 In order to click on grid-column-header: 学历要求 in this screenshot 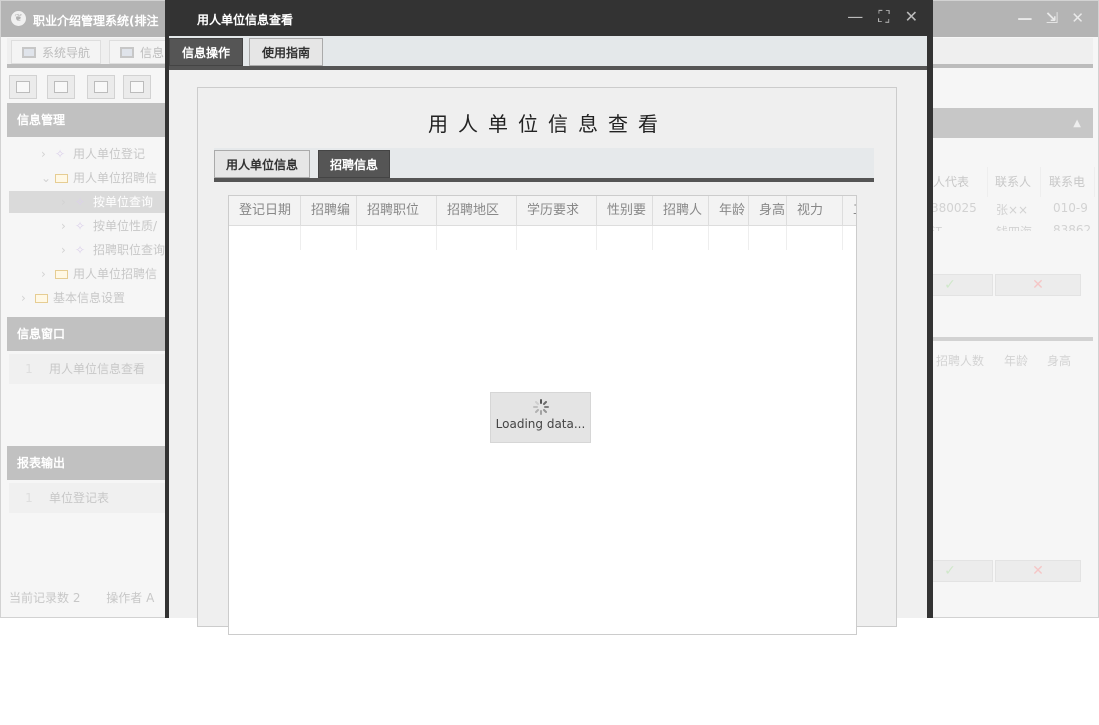, I will do `click(557, 211)`.